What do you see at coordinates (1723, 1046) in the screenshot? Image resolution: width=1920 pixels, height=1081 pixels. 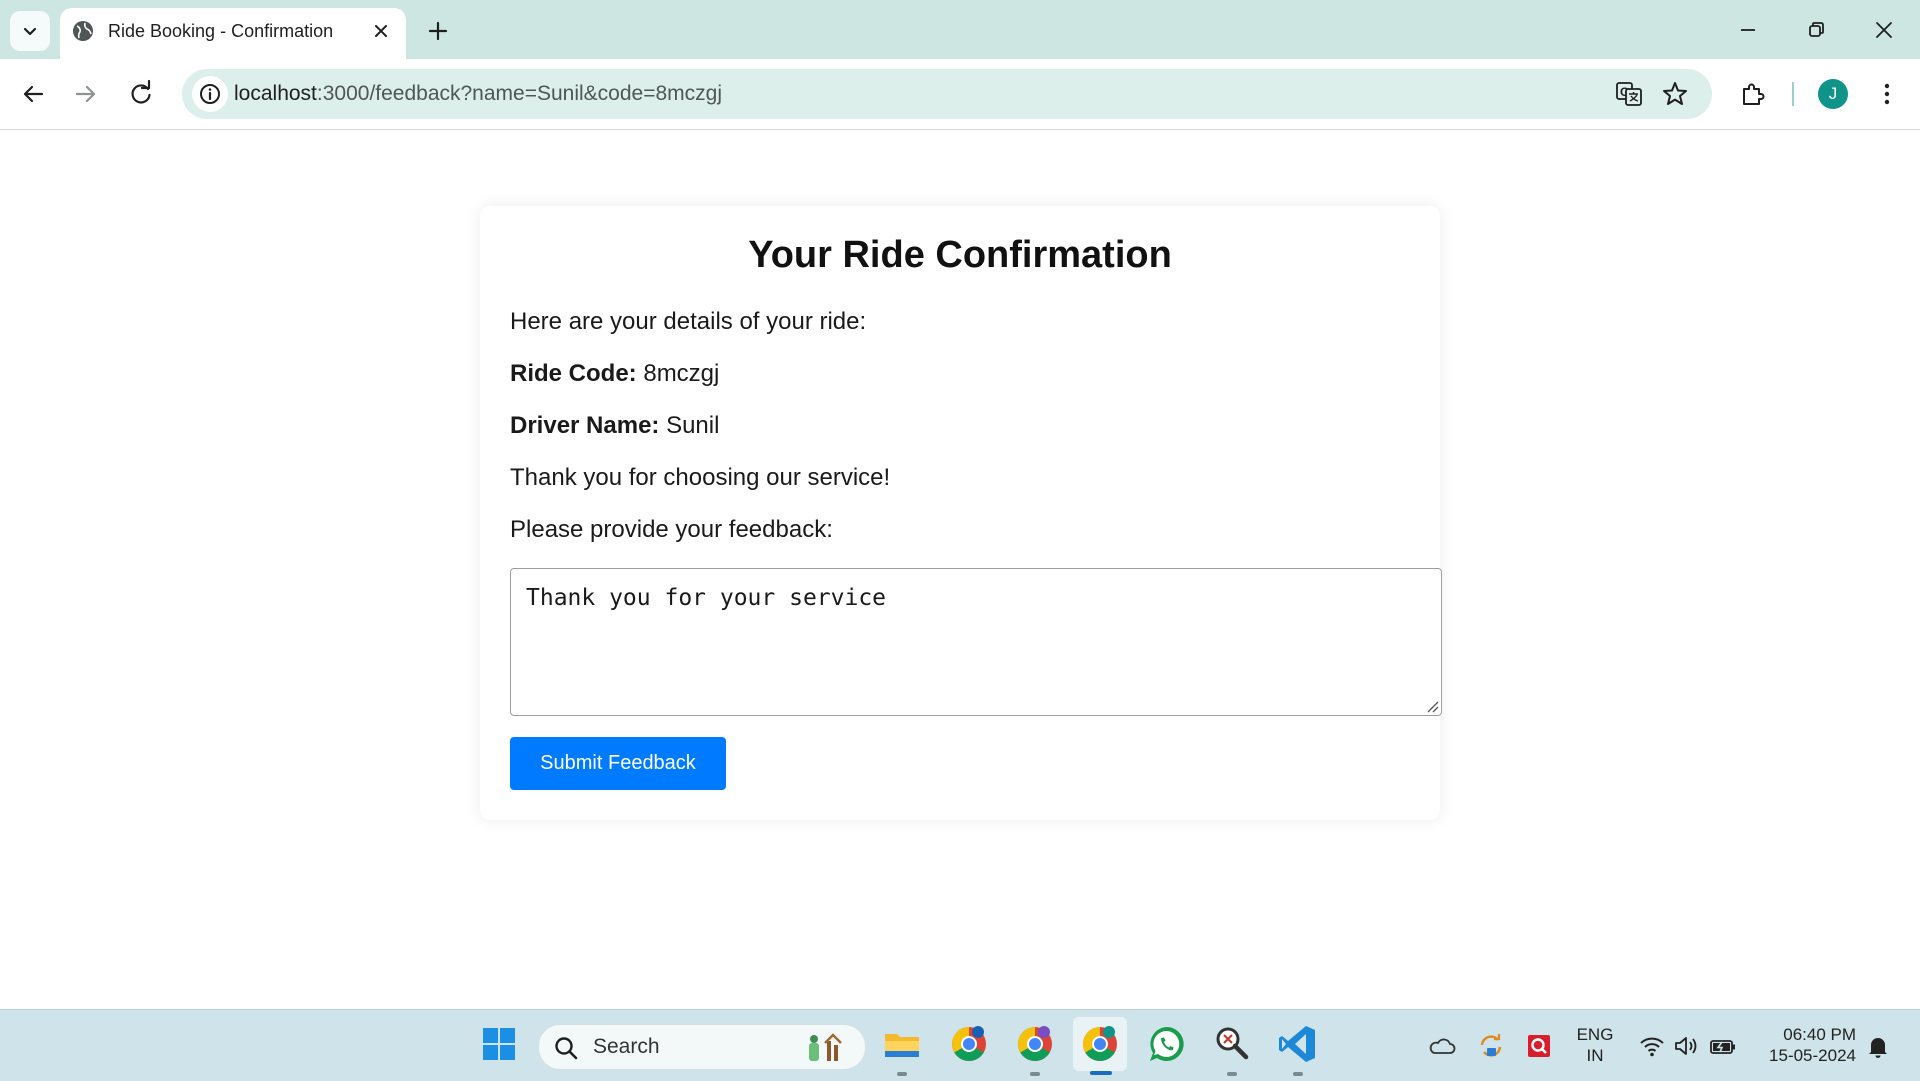 I see `battery-icon` at bounding box center [1723, 1046].